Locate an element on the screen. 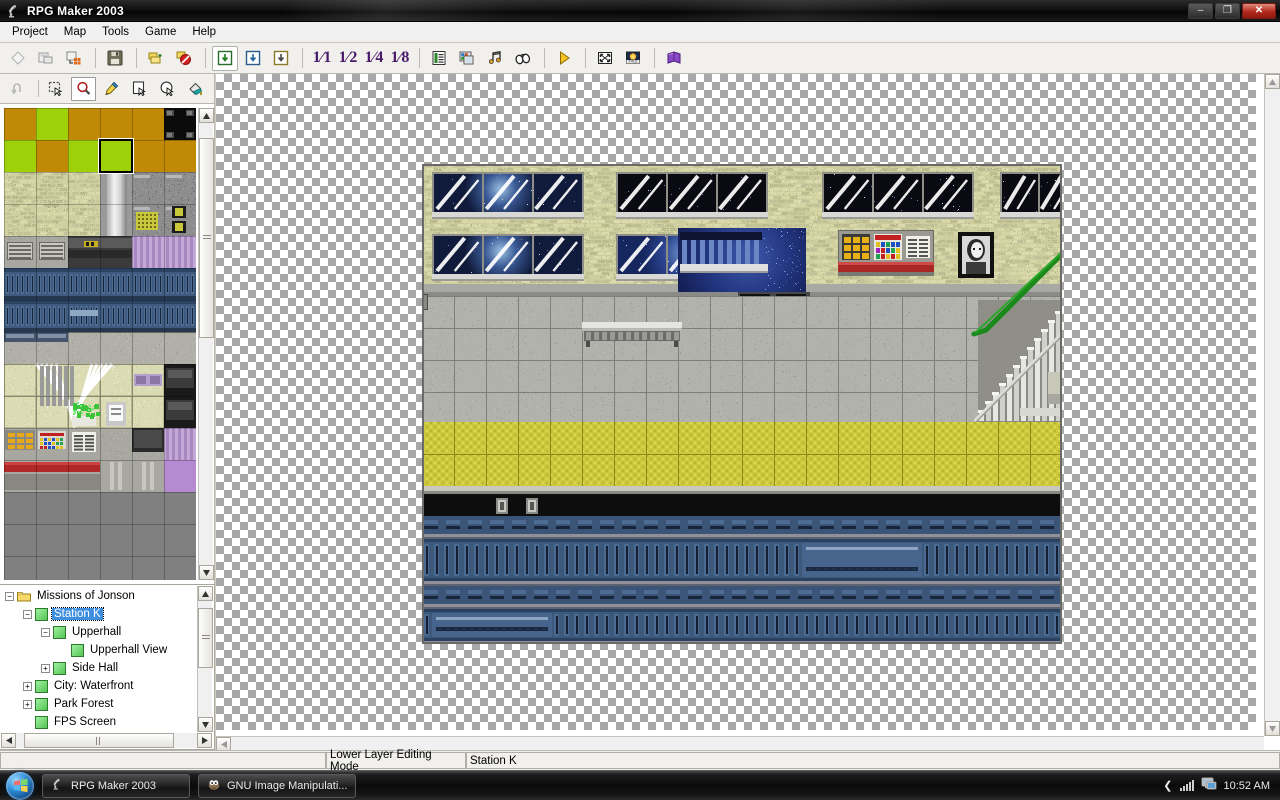  rpgmaker-icon is located at coordinates (14, 11).